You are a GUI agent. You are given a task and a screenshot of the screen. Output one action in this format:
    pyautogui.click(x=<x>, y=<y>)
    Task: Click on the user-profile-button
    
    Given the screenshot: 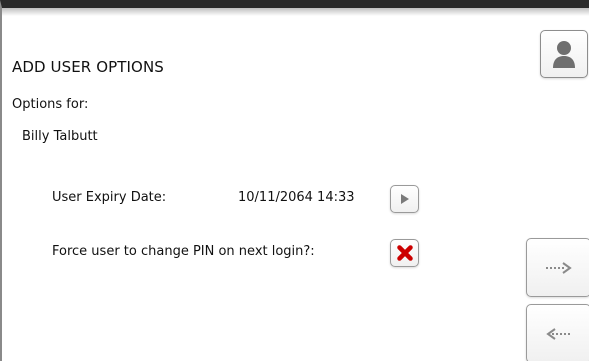 What is the action you would take?
    pyautogui.click(x=564, y=54)
    